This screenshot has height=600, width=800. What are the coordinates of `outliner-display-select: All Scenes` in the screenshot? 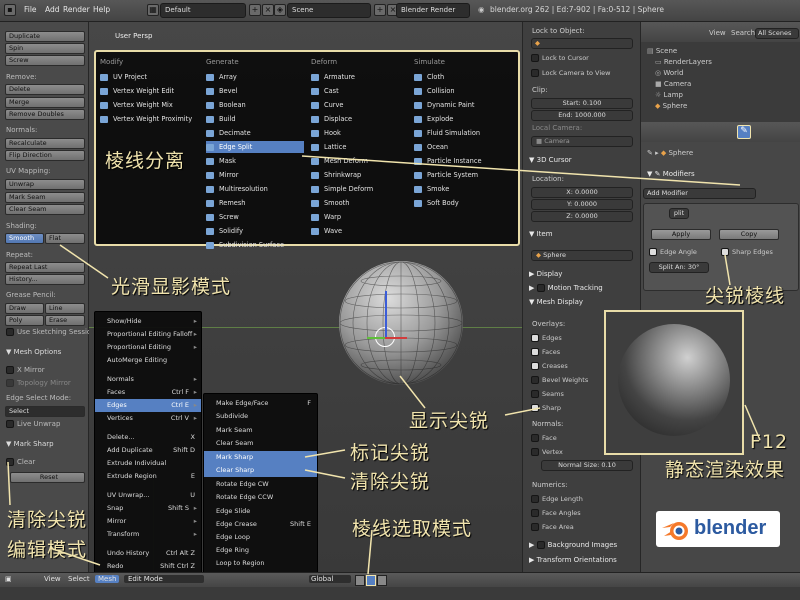 It's located at (777, 33).